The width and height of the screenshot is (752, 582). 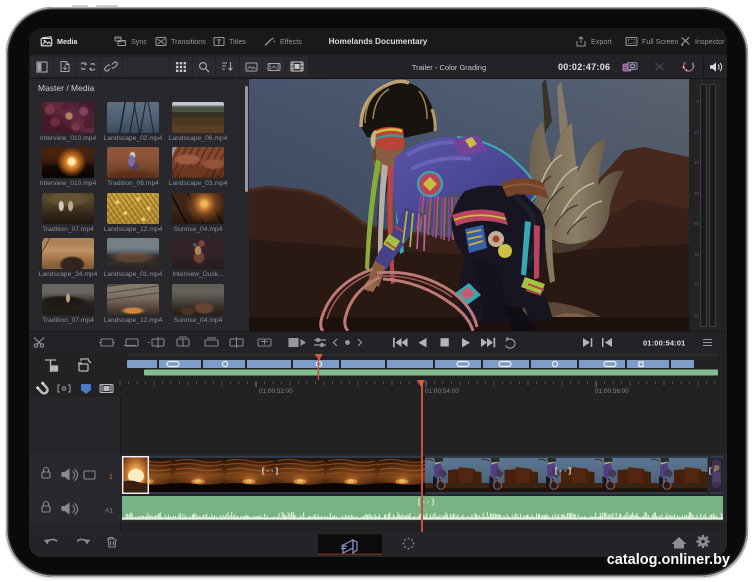 What do you see at coordinates (111, 477) in the screenshot?
I see `svg-text: 1` at bounding box center [111, 477].